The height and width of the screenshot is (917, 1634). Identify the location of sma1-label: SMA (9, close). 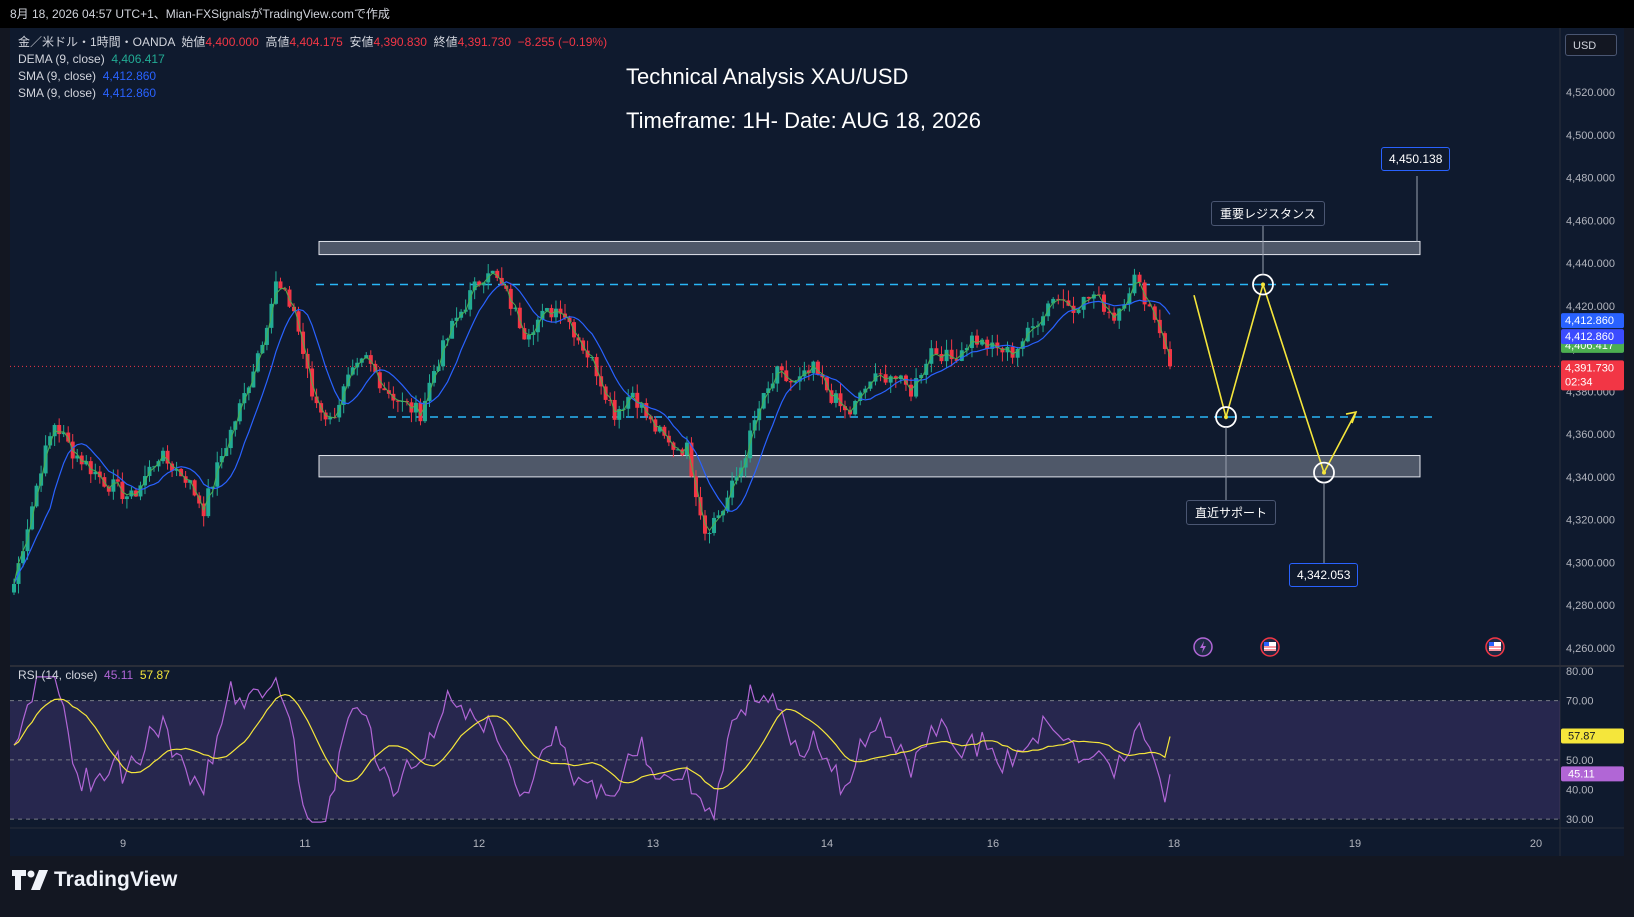
(57, 76).